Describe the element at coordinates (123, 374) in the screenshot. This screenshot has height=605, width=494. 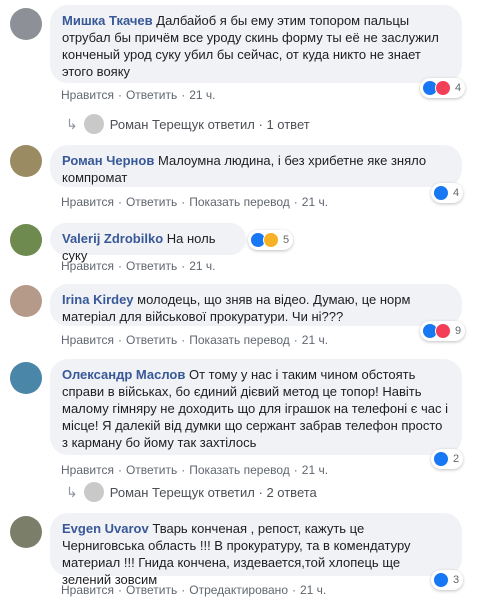
I see `comment-author: Олександр Маслов` at that location.